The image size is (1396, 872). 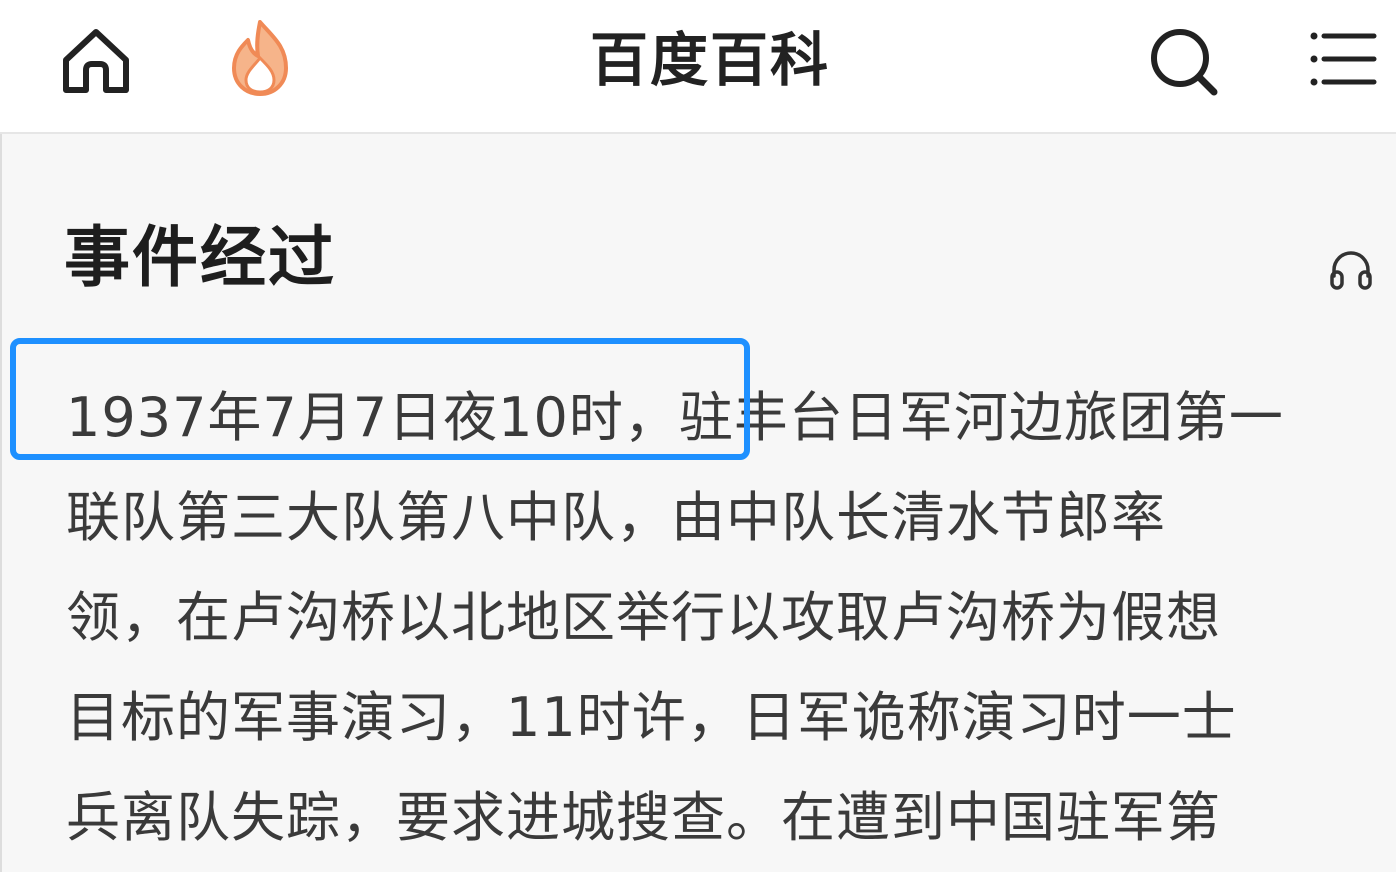 I want to click on listen-button, so click(x=1351, y=269).